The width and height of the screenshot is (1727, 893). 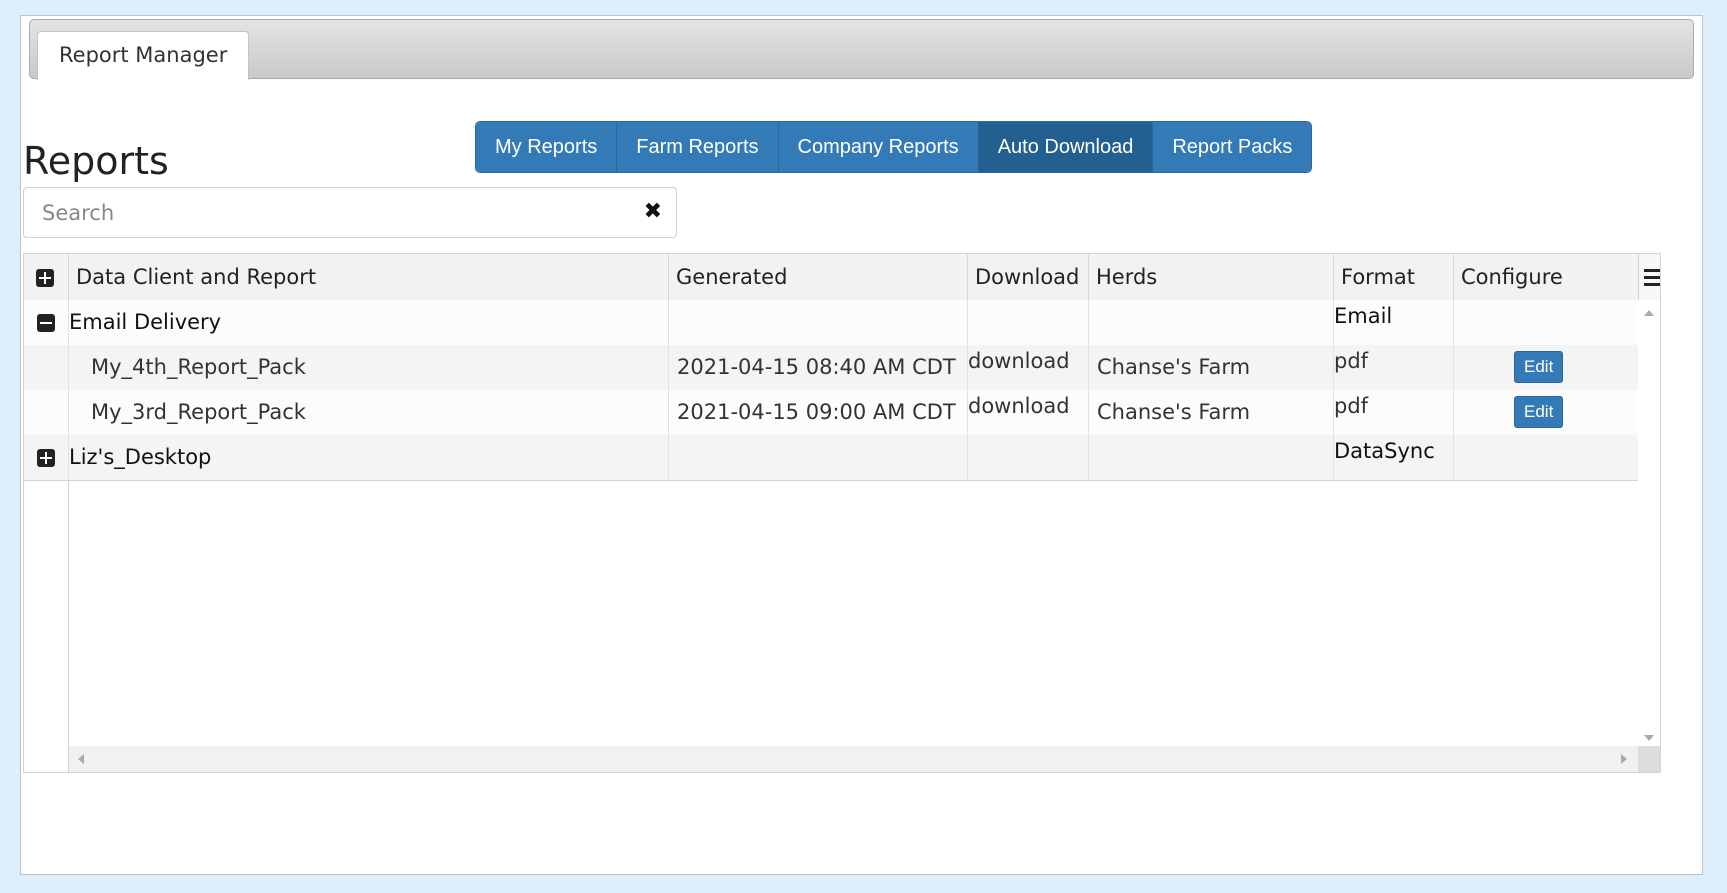 What do you see at coordinates (1649, 738) in the screenshot?
I see `scroll-down-icon` at bounding box center [1649, 738].